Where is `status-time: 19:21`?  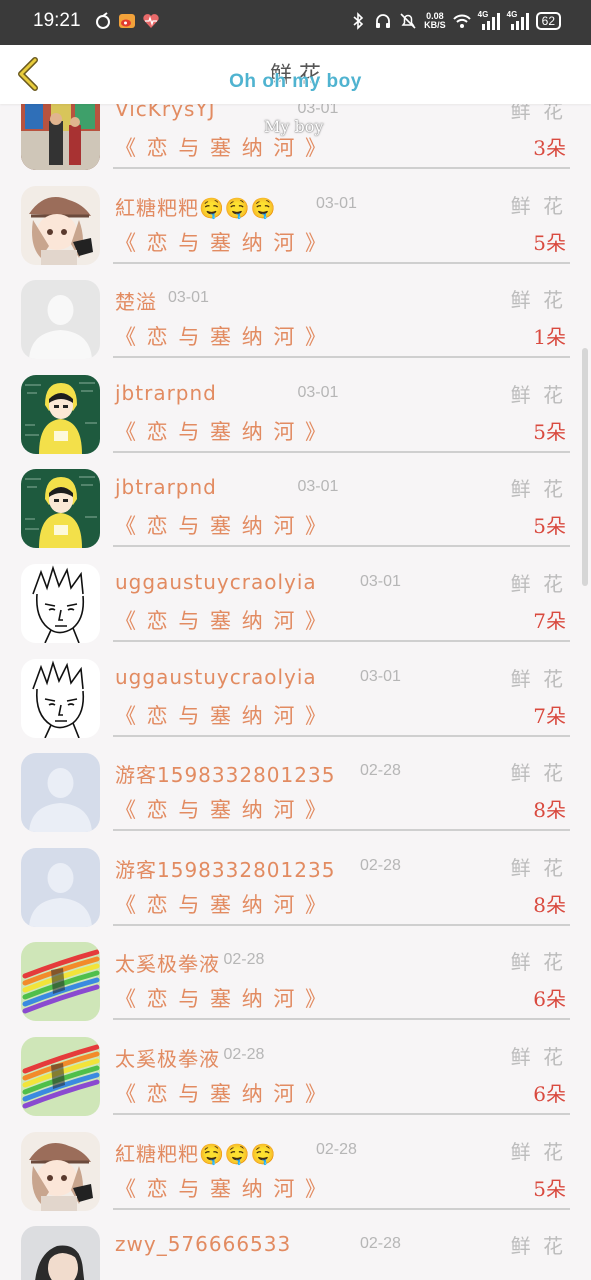
status-time: 19:21 is located at coordinates (57, 20).